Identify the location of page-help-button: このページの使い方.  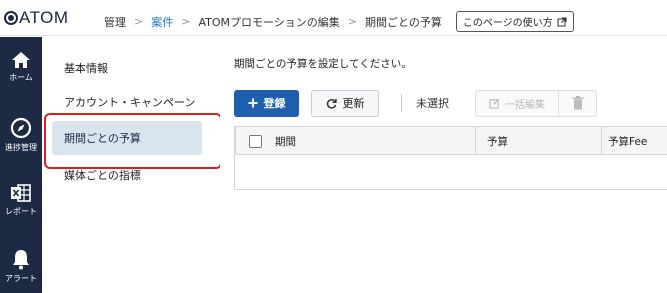
(514, 21).